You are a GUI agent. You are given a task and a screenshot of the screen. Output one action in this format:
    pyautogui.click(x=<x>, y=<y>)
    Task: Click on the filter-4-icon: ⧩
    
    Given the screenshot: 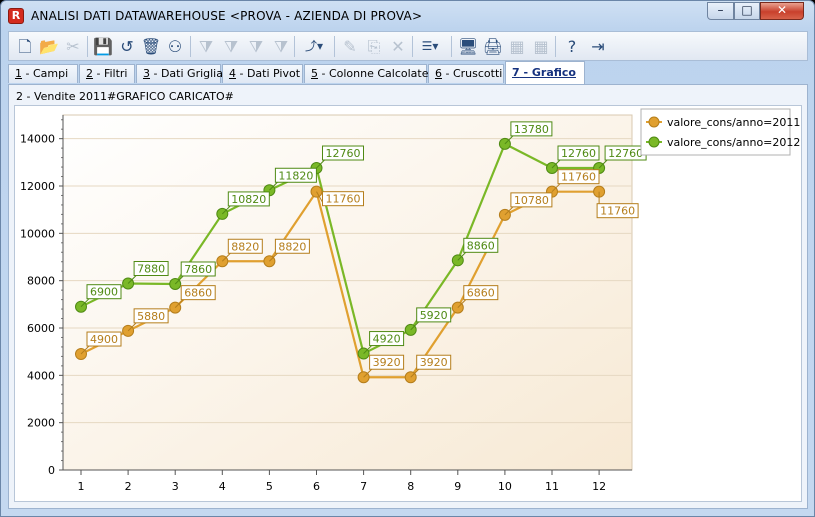 What is the action you would take?
    pyautogui.click(x=281, y=46)
    